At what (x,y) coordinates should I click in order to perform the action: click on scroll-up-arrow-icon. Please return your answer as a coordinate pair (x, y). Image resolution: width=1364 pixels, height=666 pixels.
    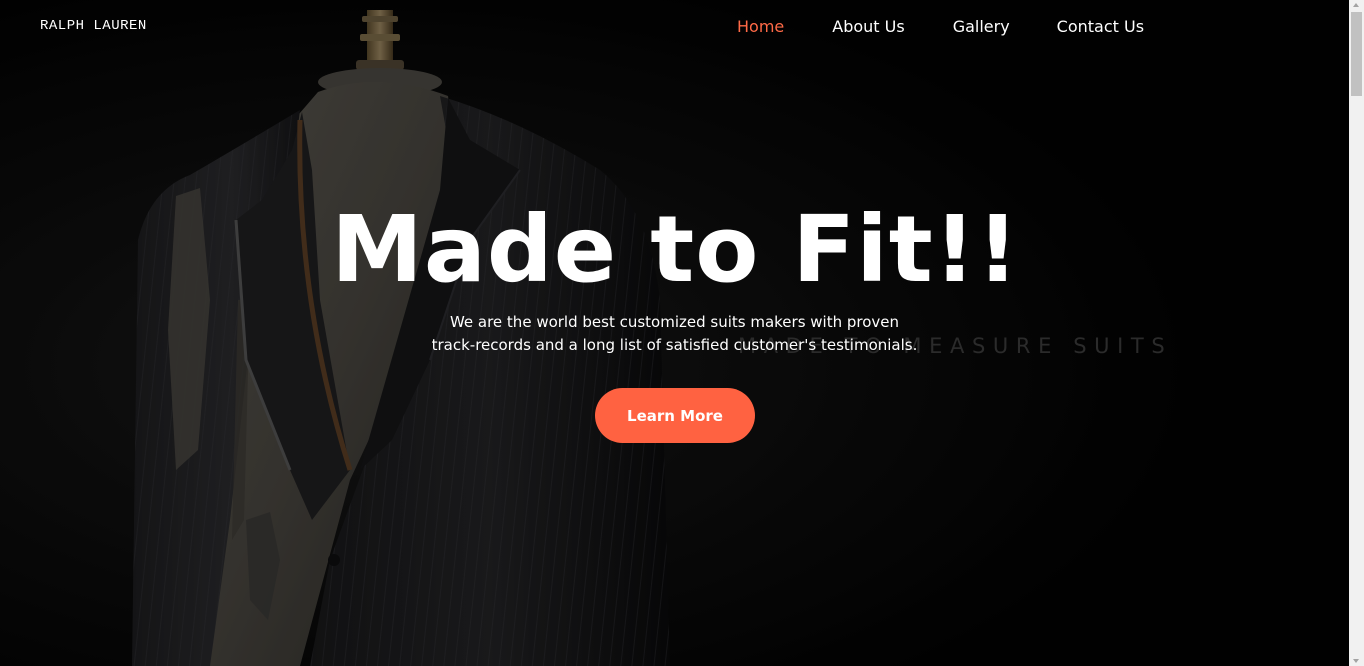
    Looking at the image, I should click on (1356, 5).